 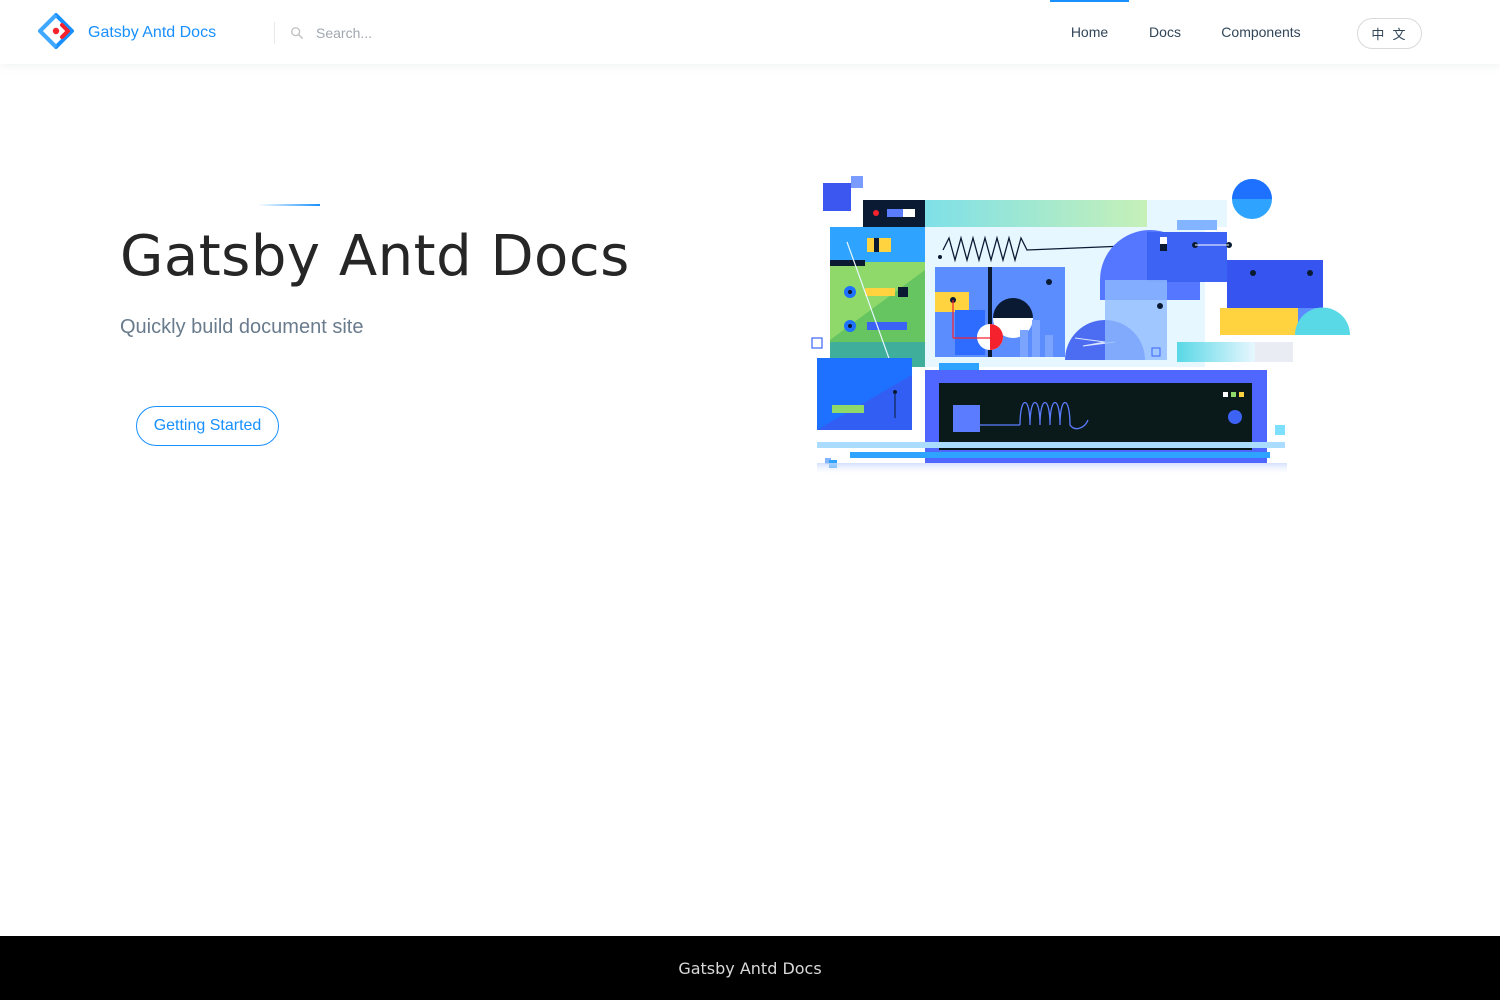 What do you see at coordinates (56, 33) in the screenshot?
I see `logo-icon` at bounding box center [56, 33].